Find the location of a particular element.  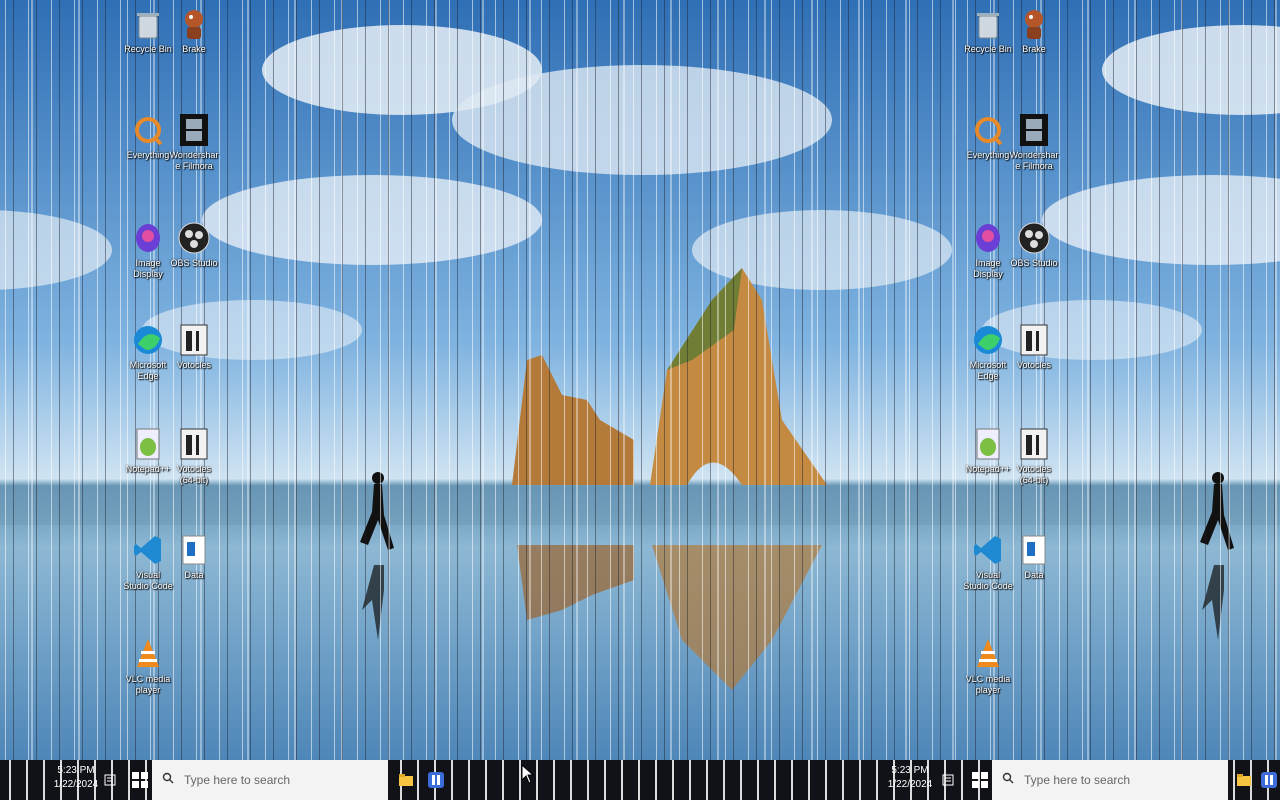

taskbar-search is located at coordinates (270, 780).